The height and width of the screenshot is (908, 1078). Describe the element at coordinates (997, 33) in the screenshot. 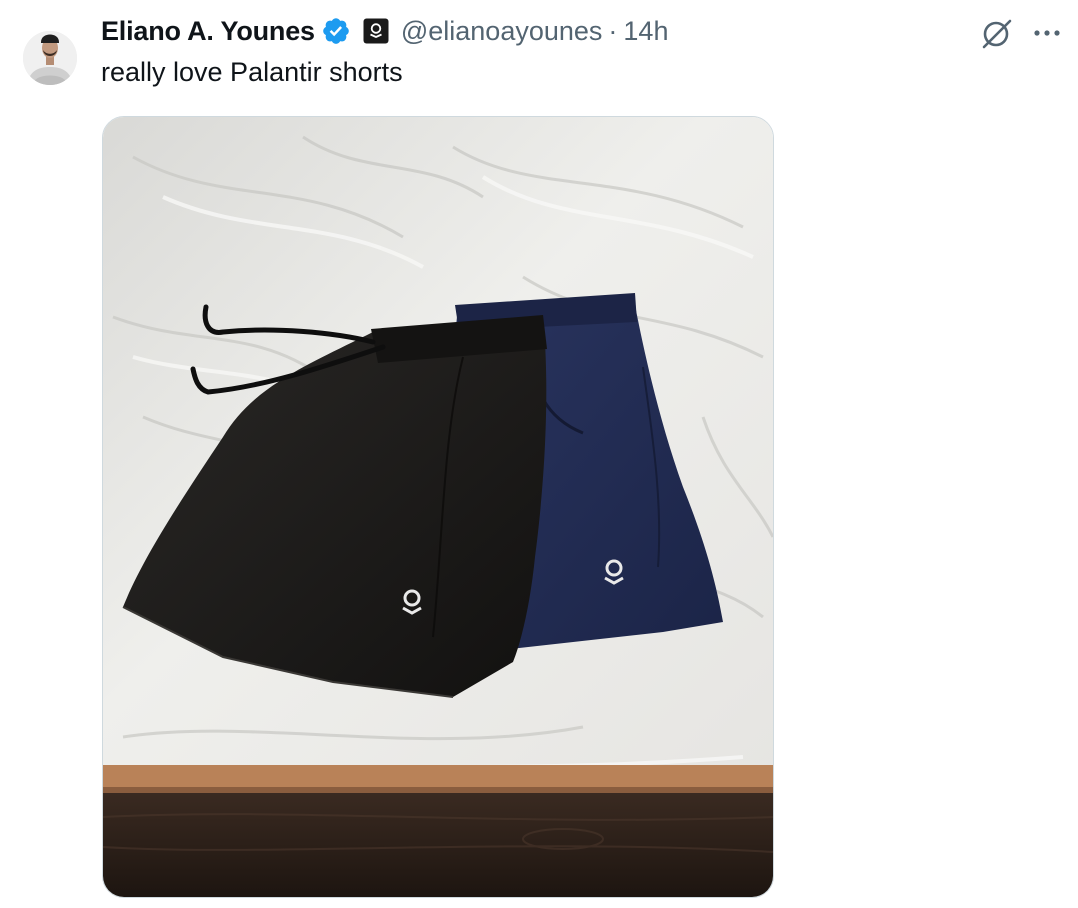

I see `grok-slash-icon` at that location.